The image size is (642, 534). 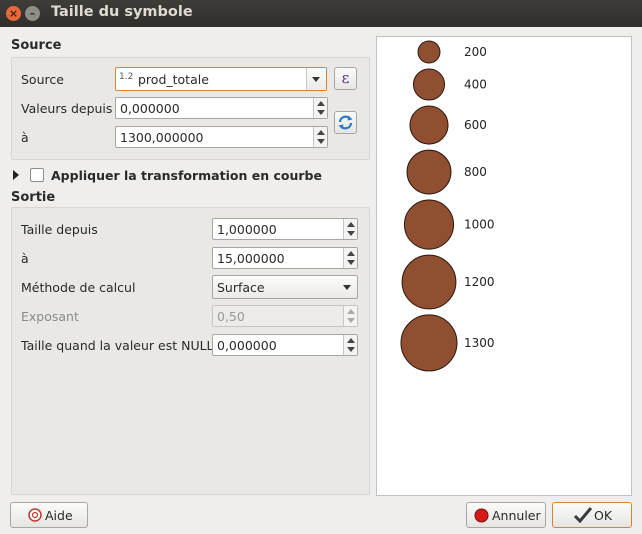 What do you see at coordinates (251, 258) in the screenshot?
I see `size-to-value: 15,000000` at bounding box center [251, 258].